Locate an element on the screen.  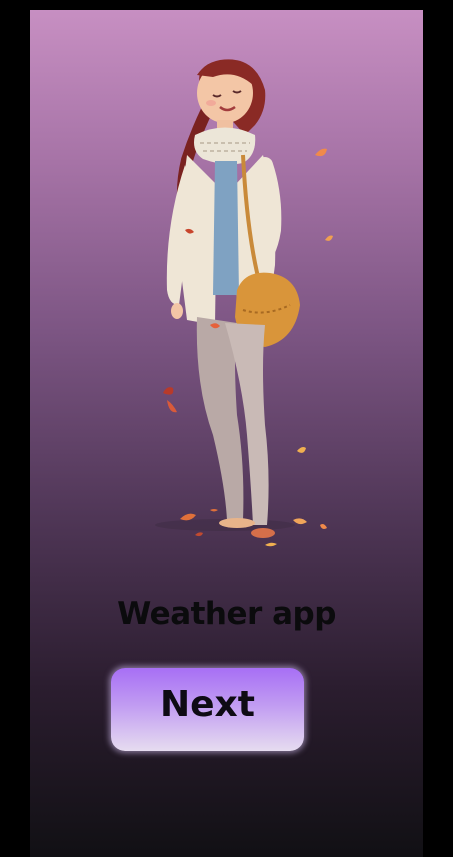
app-title: Weather app is located at coordinates (226, 614).